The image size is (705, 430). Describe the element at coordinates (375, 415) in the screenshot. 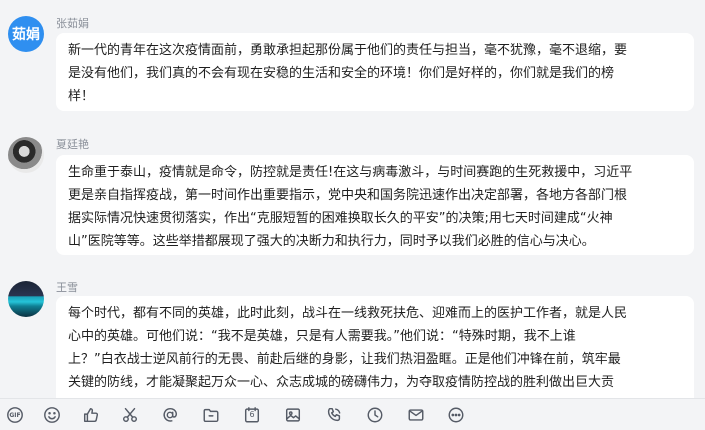

I see `clock-icon` at that location.